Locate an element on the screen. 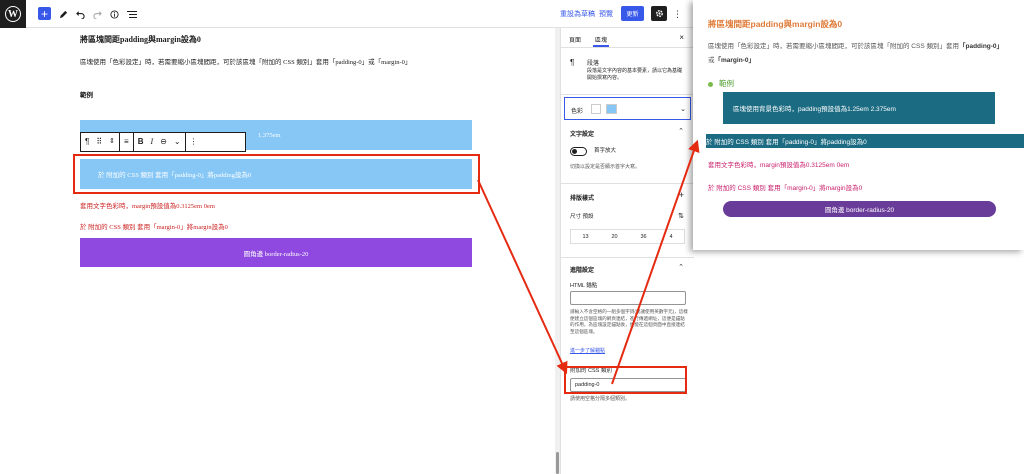 The height and width of the screenshot is (474, 1024). background-color-swatch is located at coordinates (611, 109).